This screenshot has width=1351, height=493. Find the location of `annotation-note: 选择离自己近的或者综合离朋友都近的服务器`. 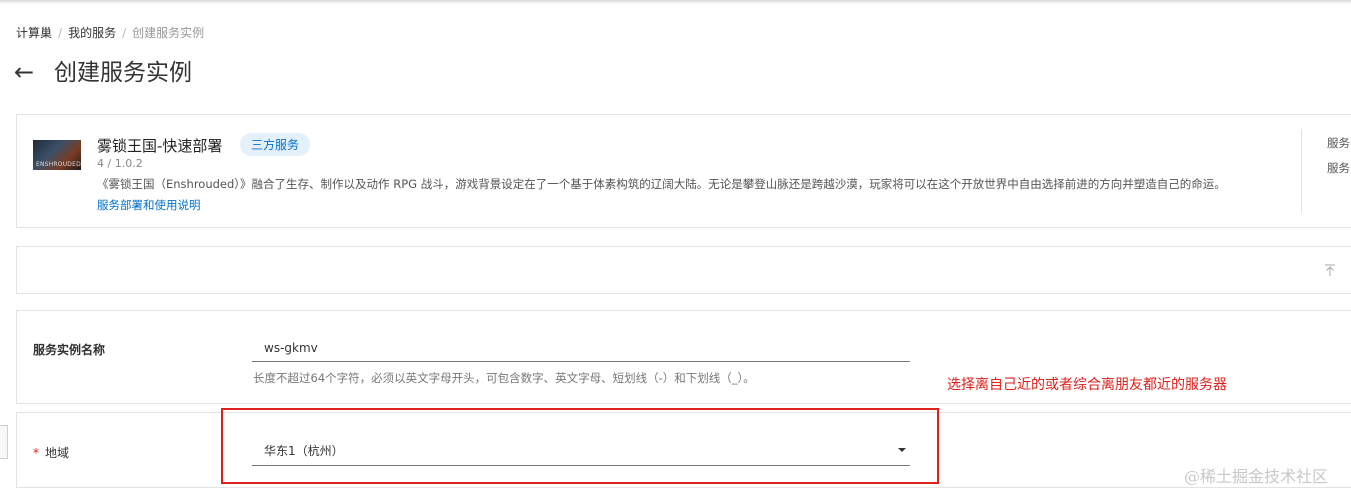

annotation-note: 选择离自己近的或者综合离朋友都近的服务器 is located at coordinates (1087, 385).